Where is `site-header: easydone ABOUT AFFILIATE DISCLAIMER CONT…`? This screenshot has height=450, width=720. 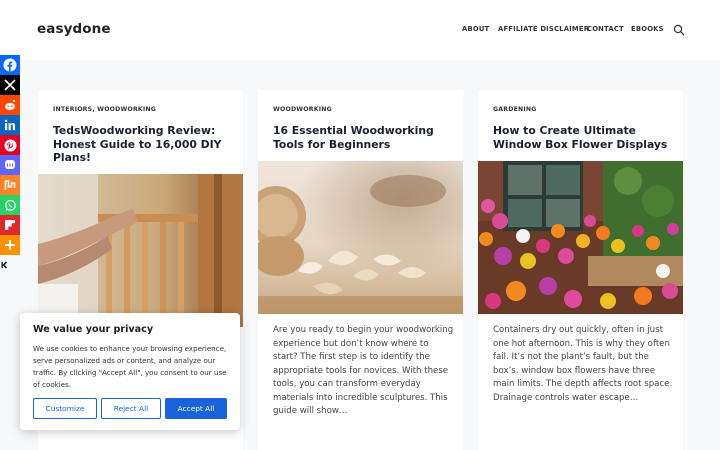
site-header: easydone ABOUT AFFILIATE DISCLAIMER CONT… is located at coordinates (360, 30).